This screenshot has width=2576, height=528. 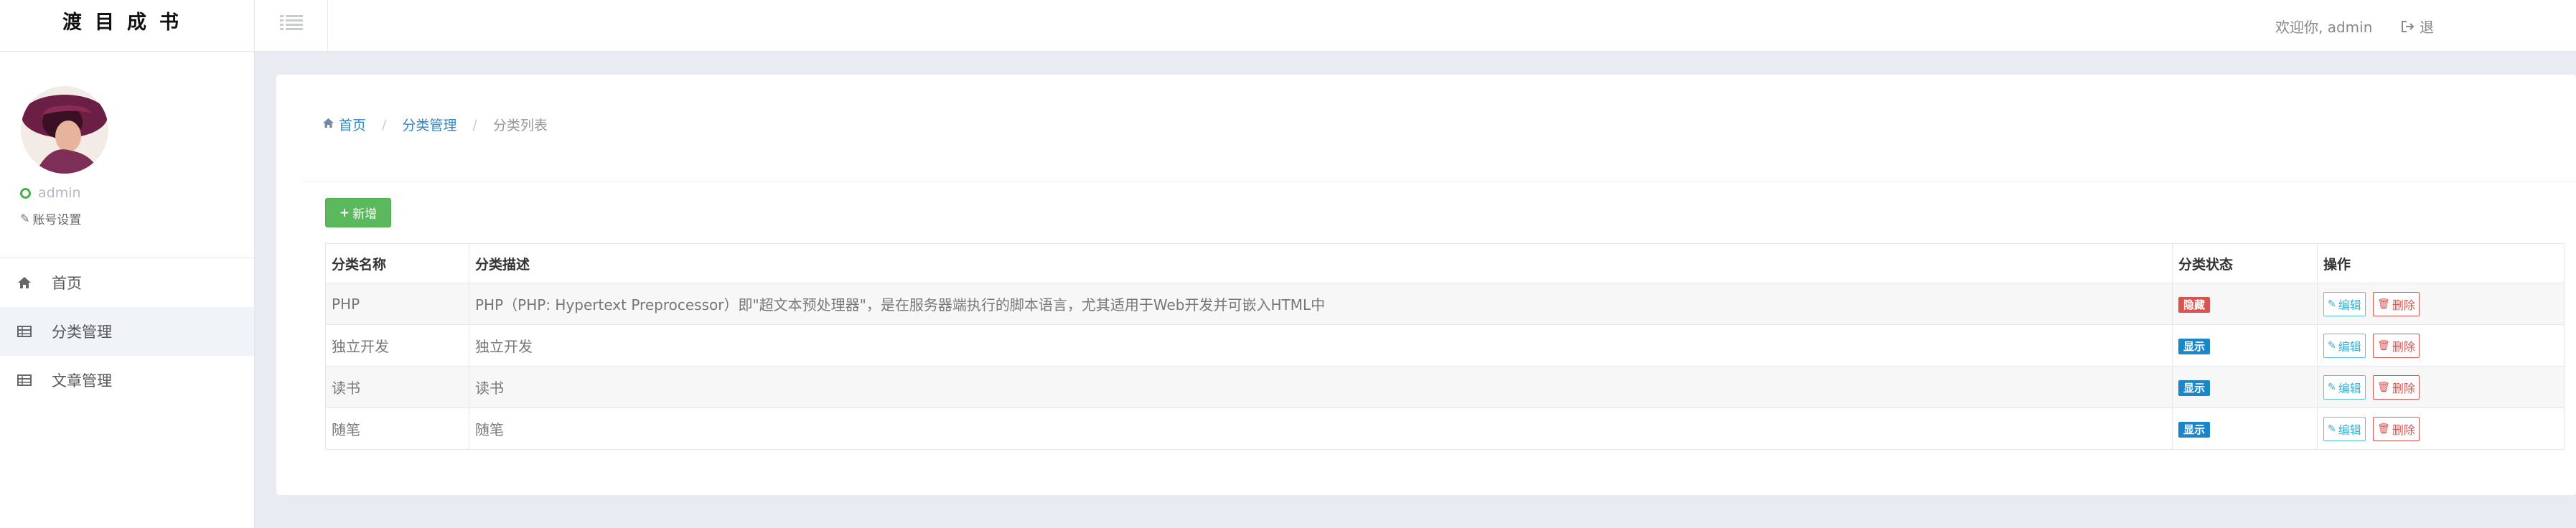 What do you see at coordinates (397, 304) in the screenshot?
I see `cell-name: PHP` at bounding box center [397, 304].